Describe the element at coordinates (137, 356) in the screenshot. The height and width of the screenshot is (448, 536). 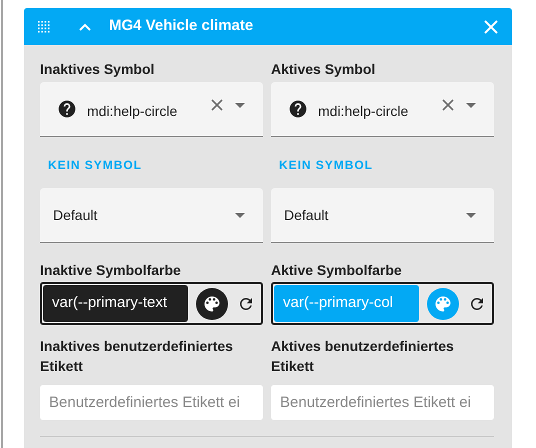
I see `field-label: Inaktives benutzerdefiniertes Etikett` at that location.